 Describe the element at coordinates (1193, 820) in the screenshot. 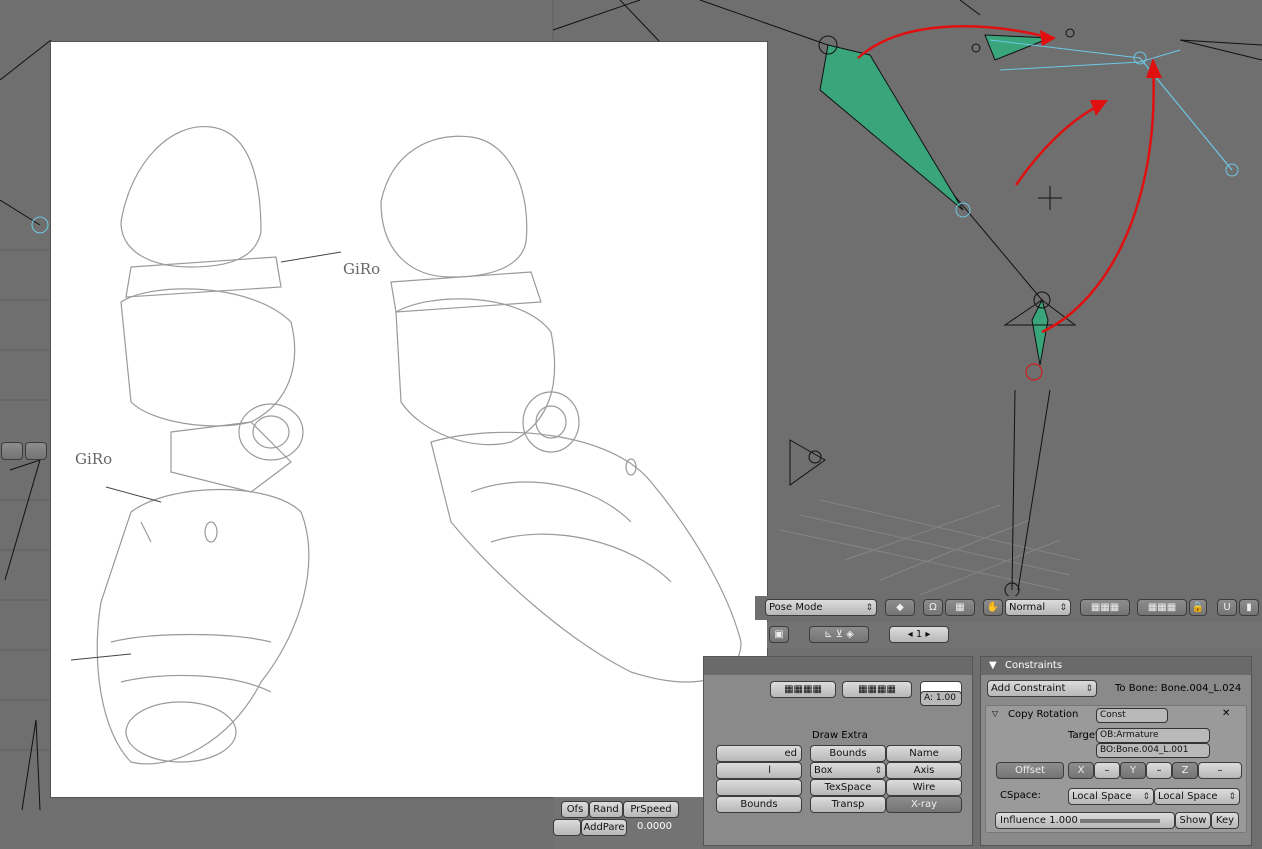

I see `show-button: Show` at that location.